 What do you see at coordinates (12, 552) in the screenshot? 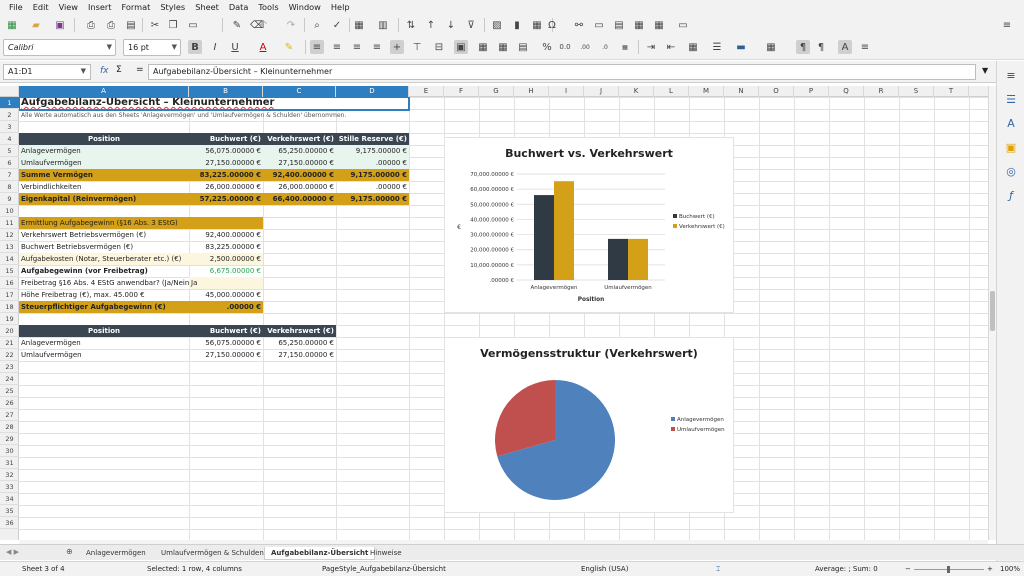
I see `tab-nav-icon: ◀ ▶` at bounding box center [12, 552].